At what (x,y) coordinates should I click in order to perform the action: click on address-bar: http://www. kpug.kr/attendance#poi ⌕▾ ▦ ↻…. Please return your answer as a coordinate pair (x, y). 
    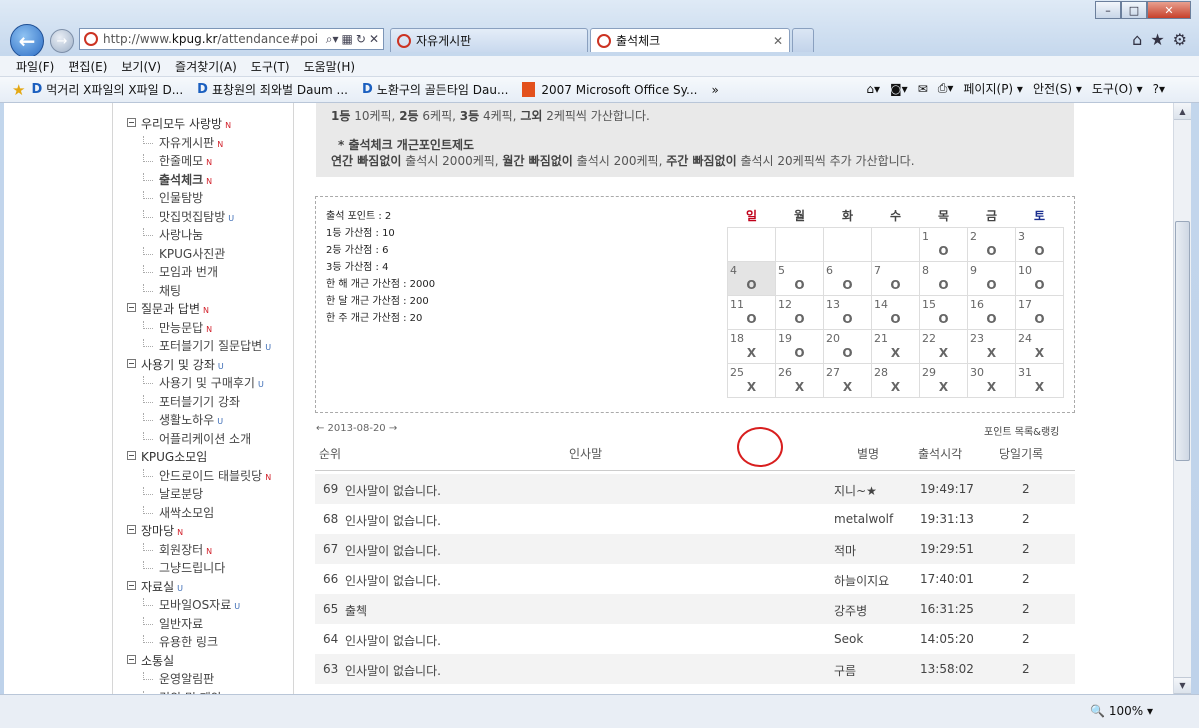
    Looking at the image, I should click on (231, 39).